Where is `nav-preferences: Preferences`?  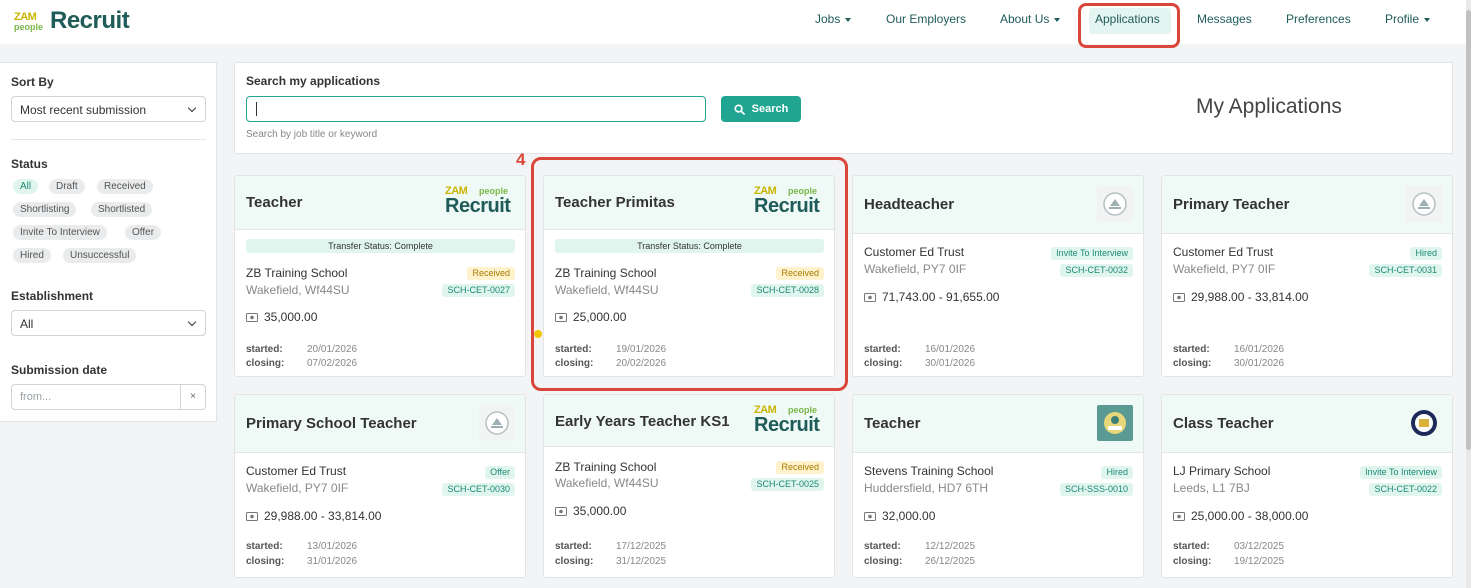
nav-preferences: Preferences is located at coordinates (1318, 19).